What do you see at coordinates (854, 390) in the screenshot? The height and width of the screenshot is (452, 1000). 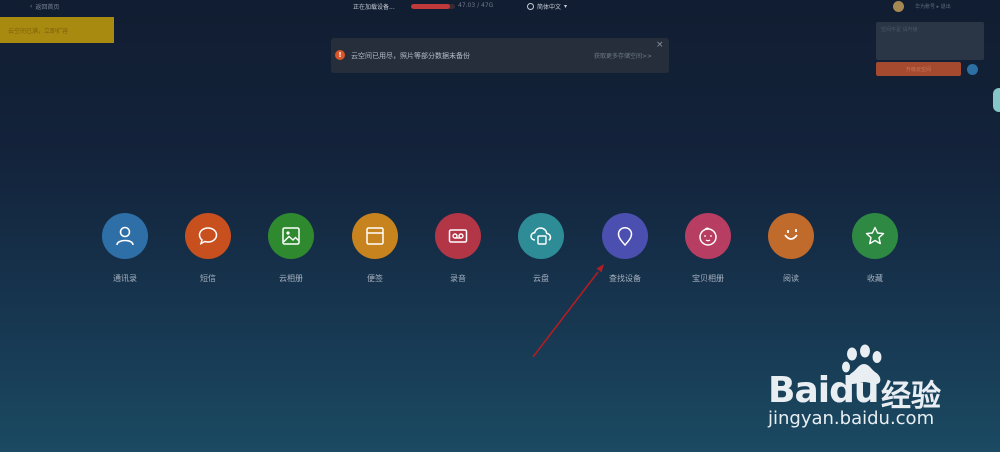 I see `watermark-brand-du: du` at bounding box center [854, 390].